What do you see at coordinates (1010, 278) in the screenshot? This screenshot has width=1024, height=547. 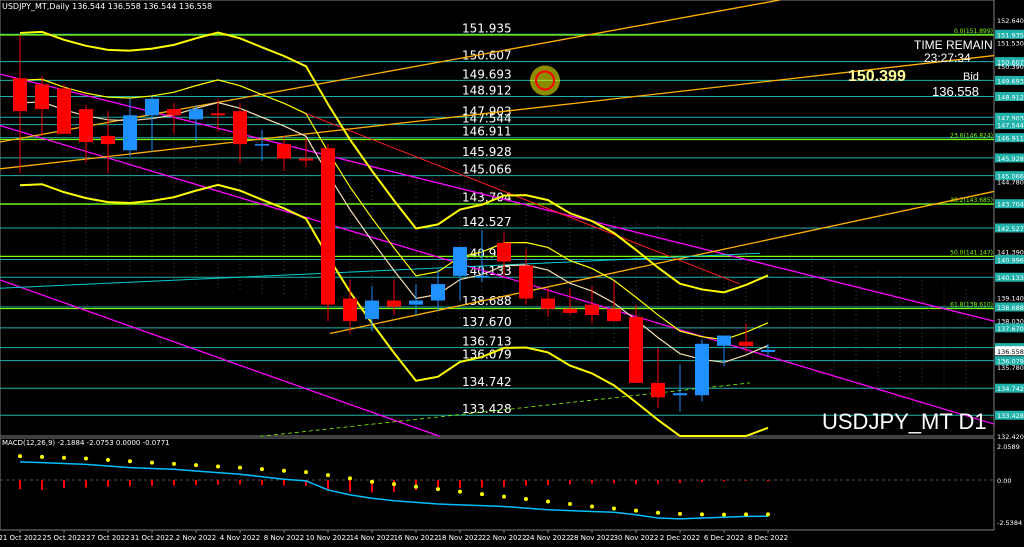 I see `price-axis-label: 140.133` at bounding box center [1010, 278].